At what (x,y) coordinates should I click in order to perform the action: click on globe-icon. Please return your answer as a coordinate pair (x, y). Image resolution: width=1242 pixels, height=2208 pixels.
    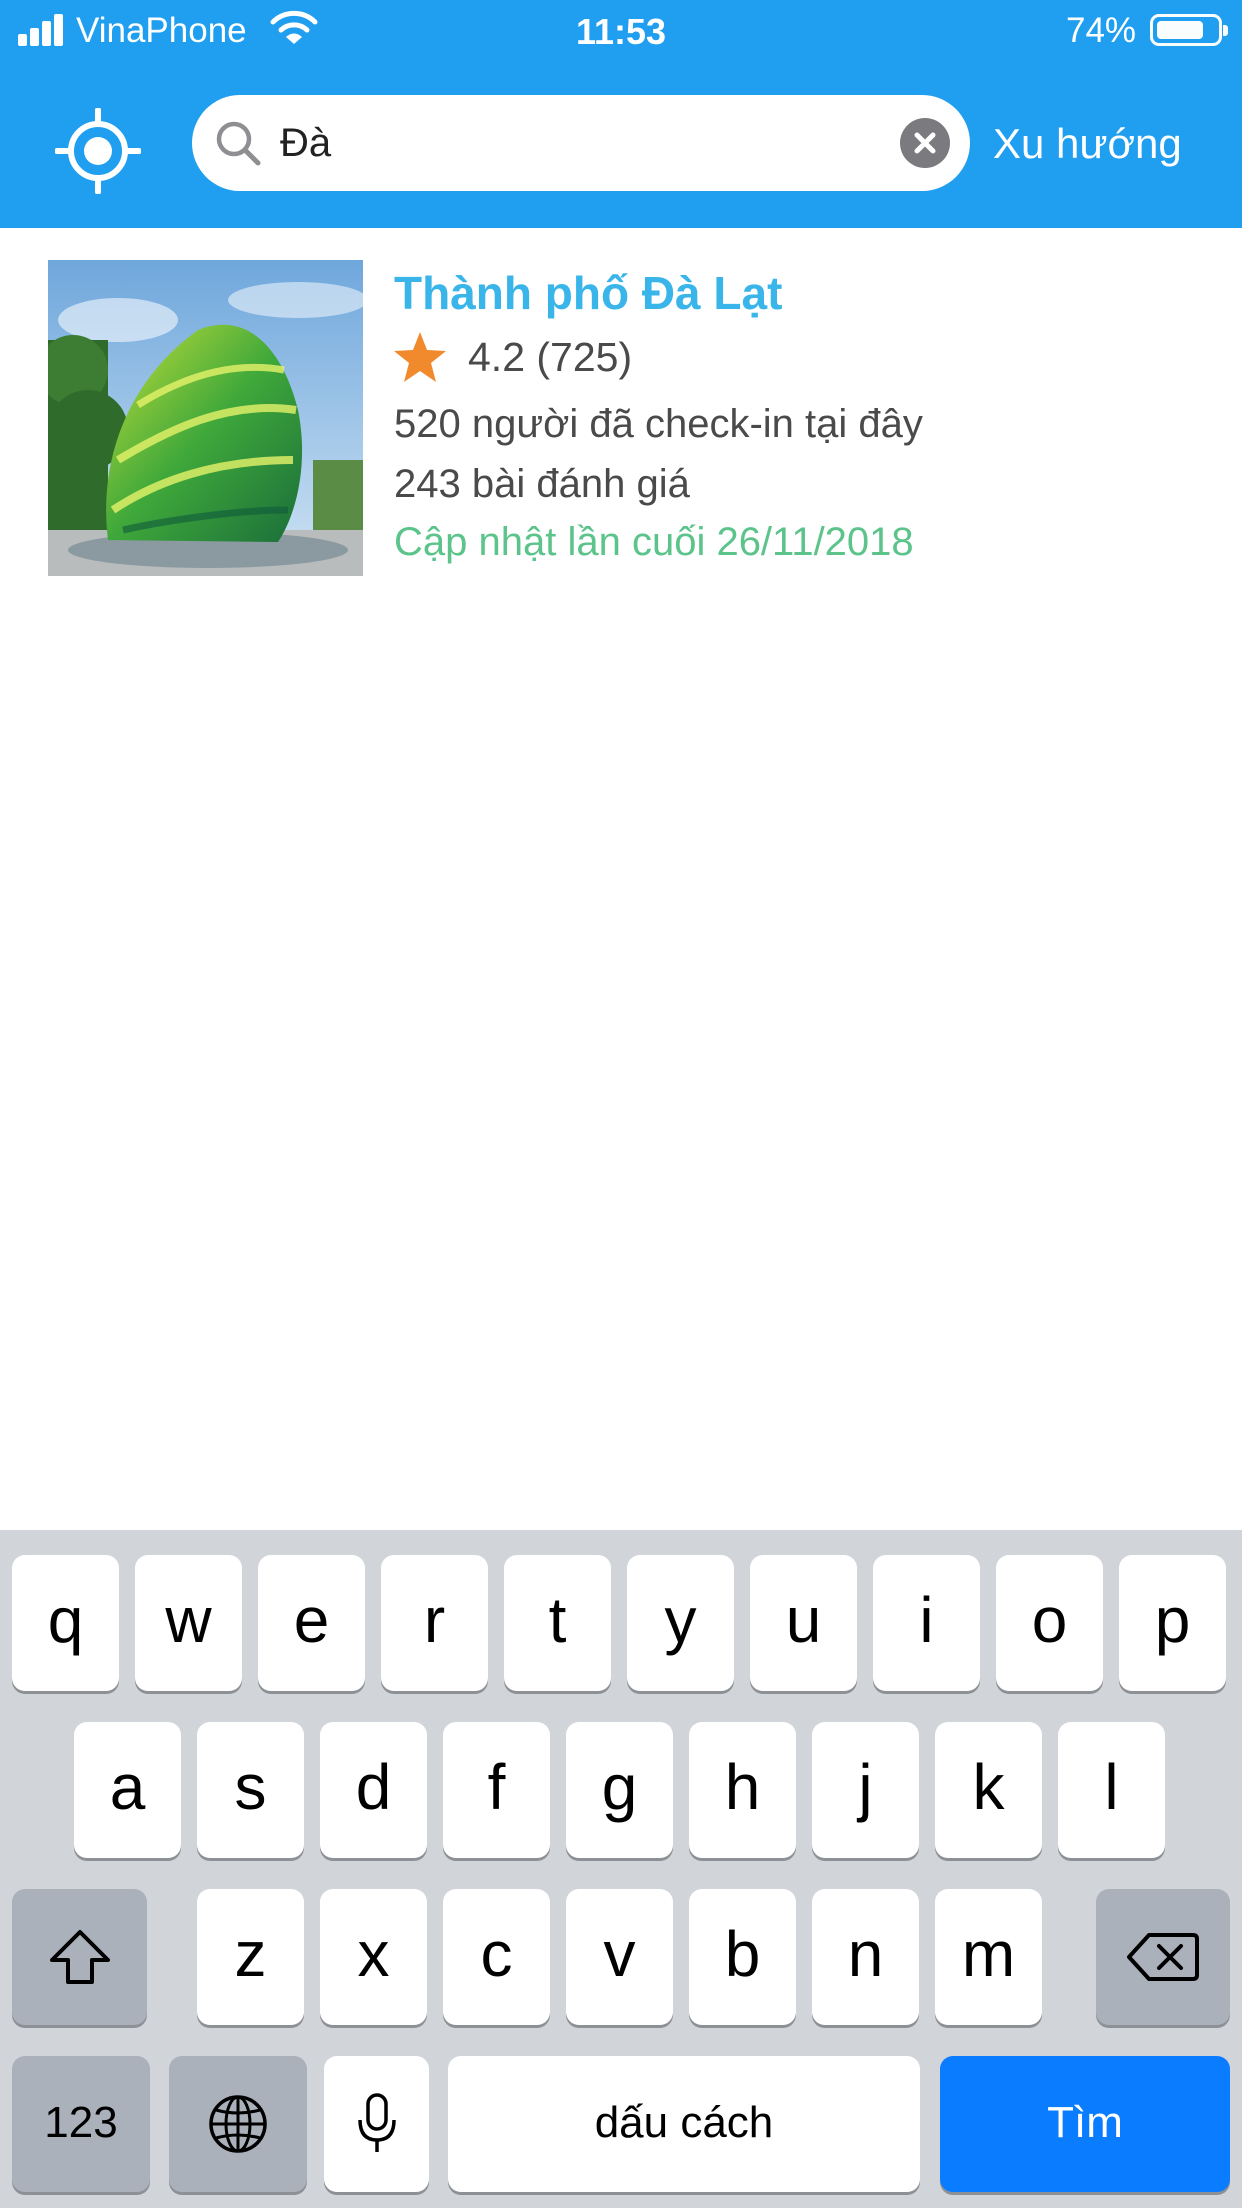
    Looking at the image, I should click on (238, 2124).